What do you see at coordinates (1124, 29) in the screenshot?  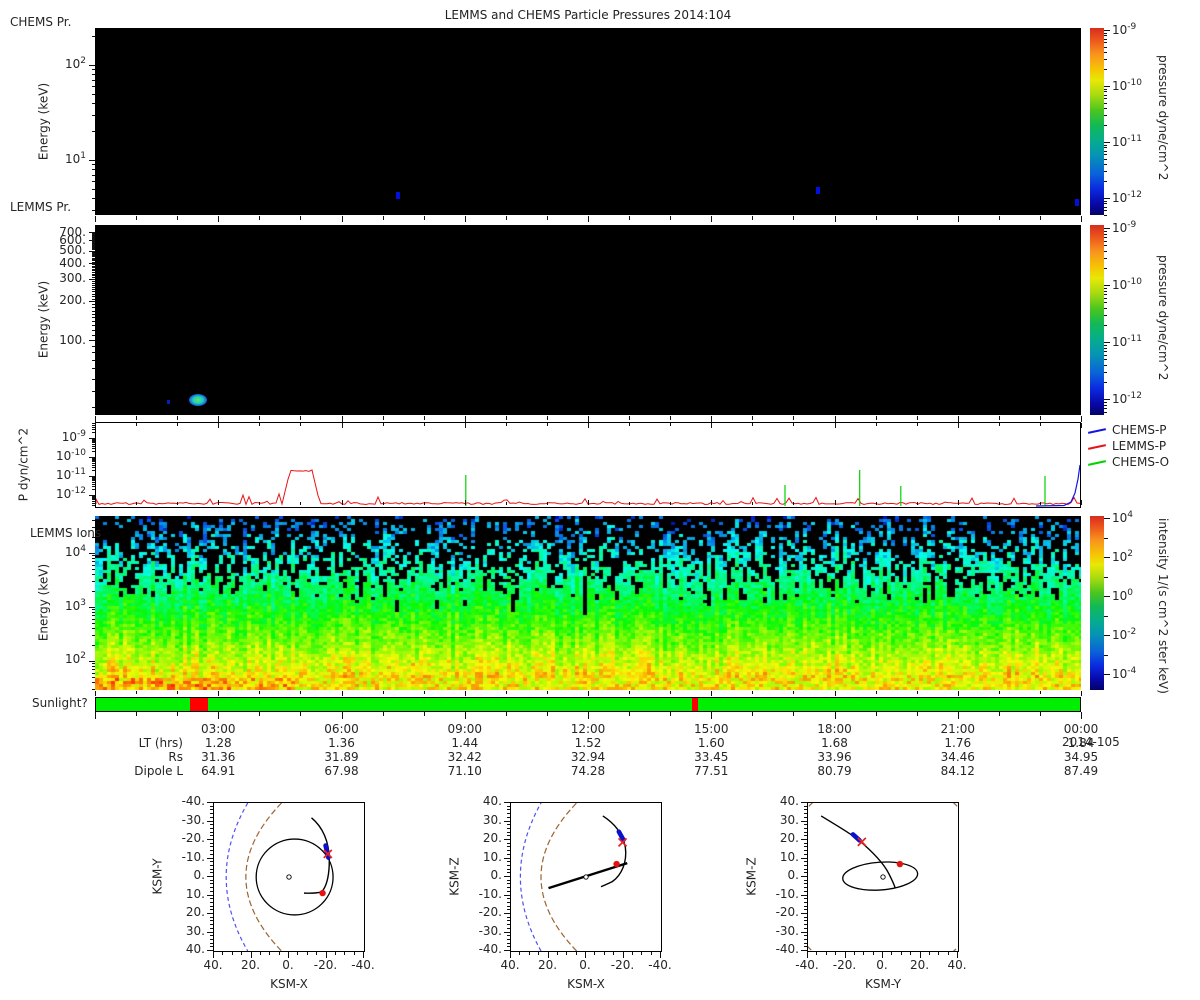 I see `axis-tick-label: 10-9` at bounding box center [1124, 29].